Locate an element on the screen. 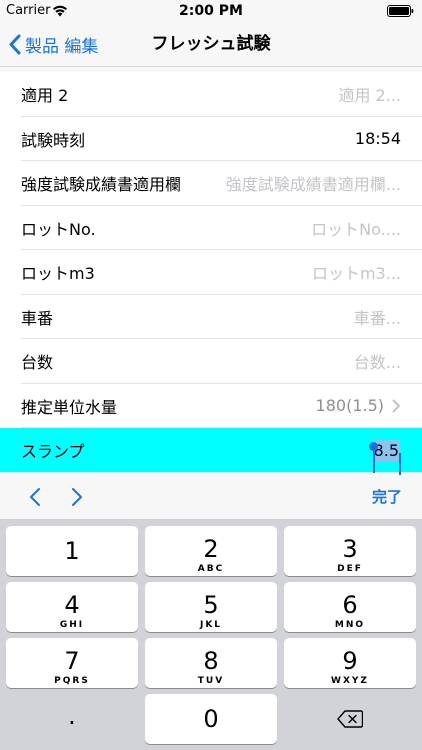 This screenshot has width=422, height=750. selection-end-bar is located at coordinates (400, 463).